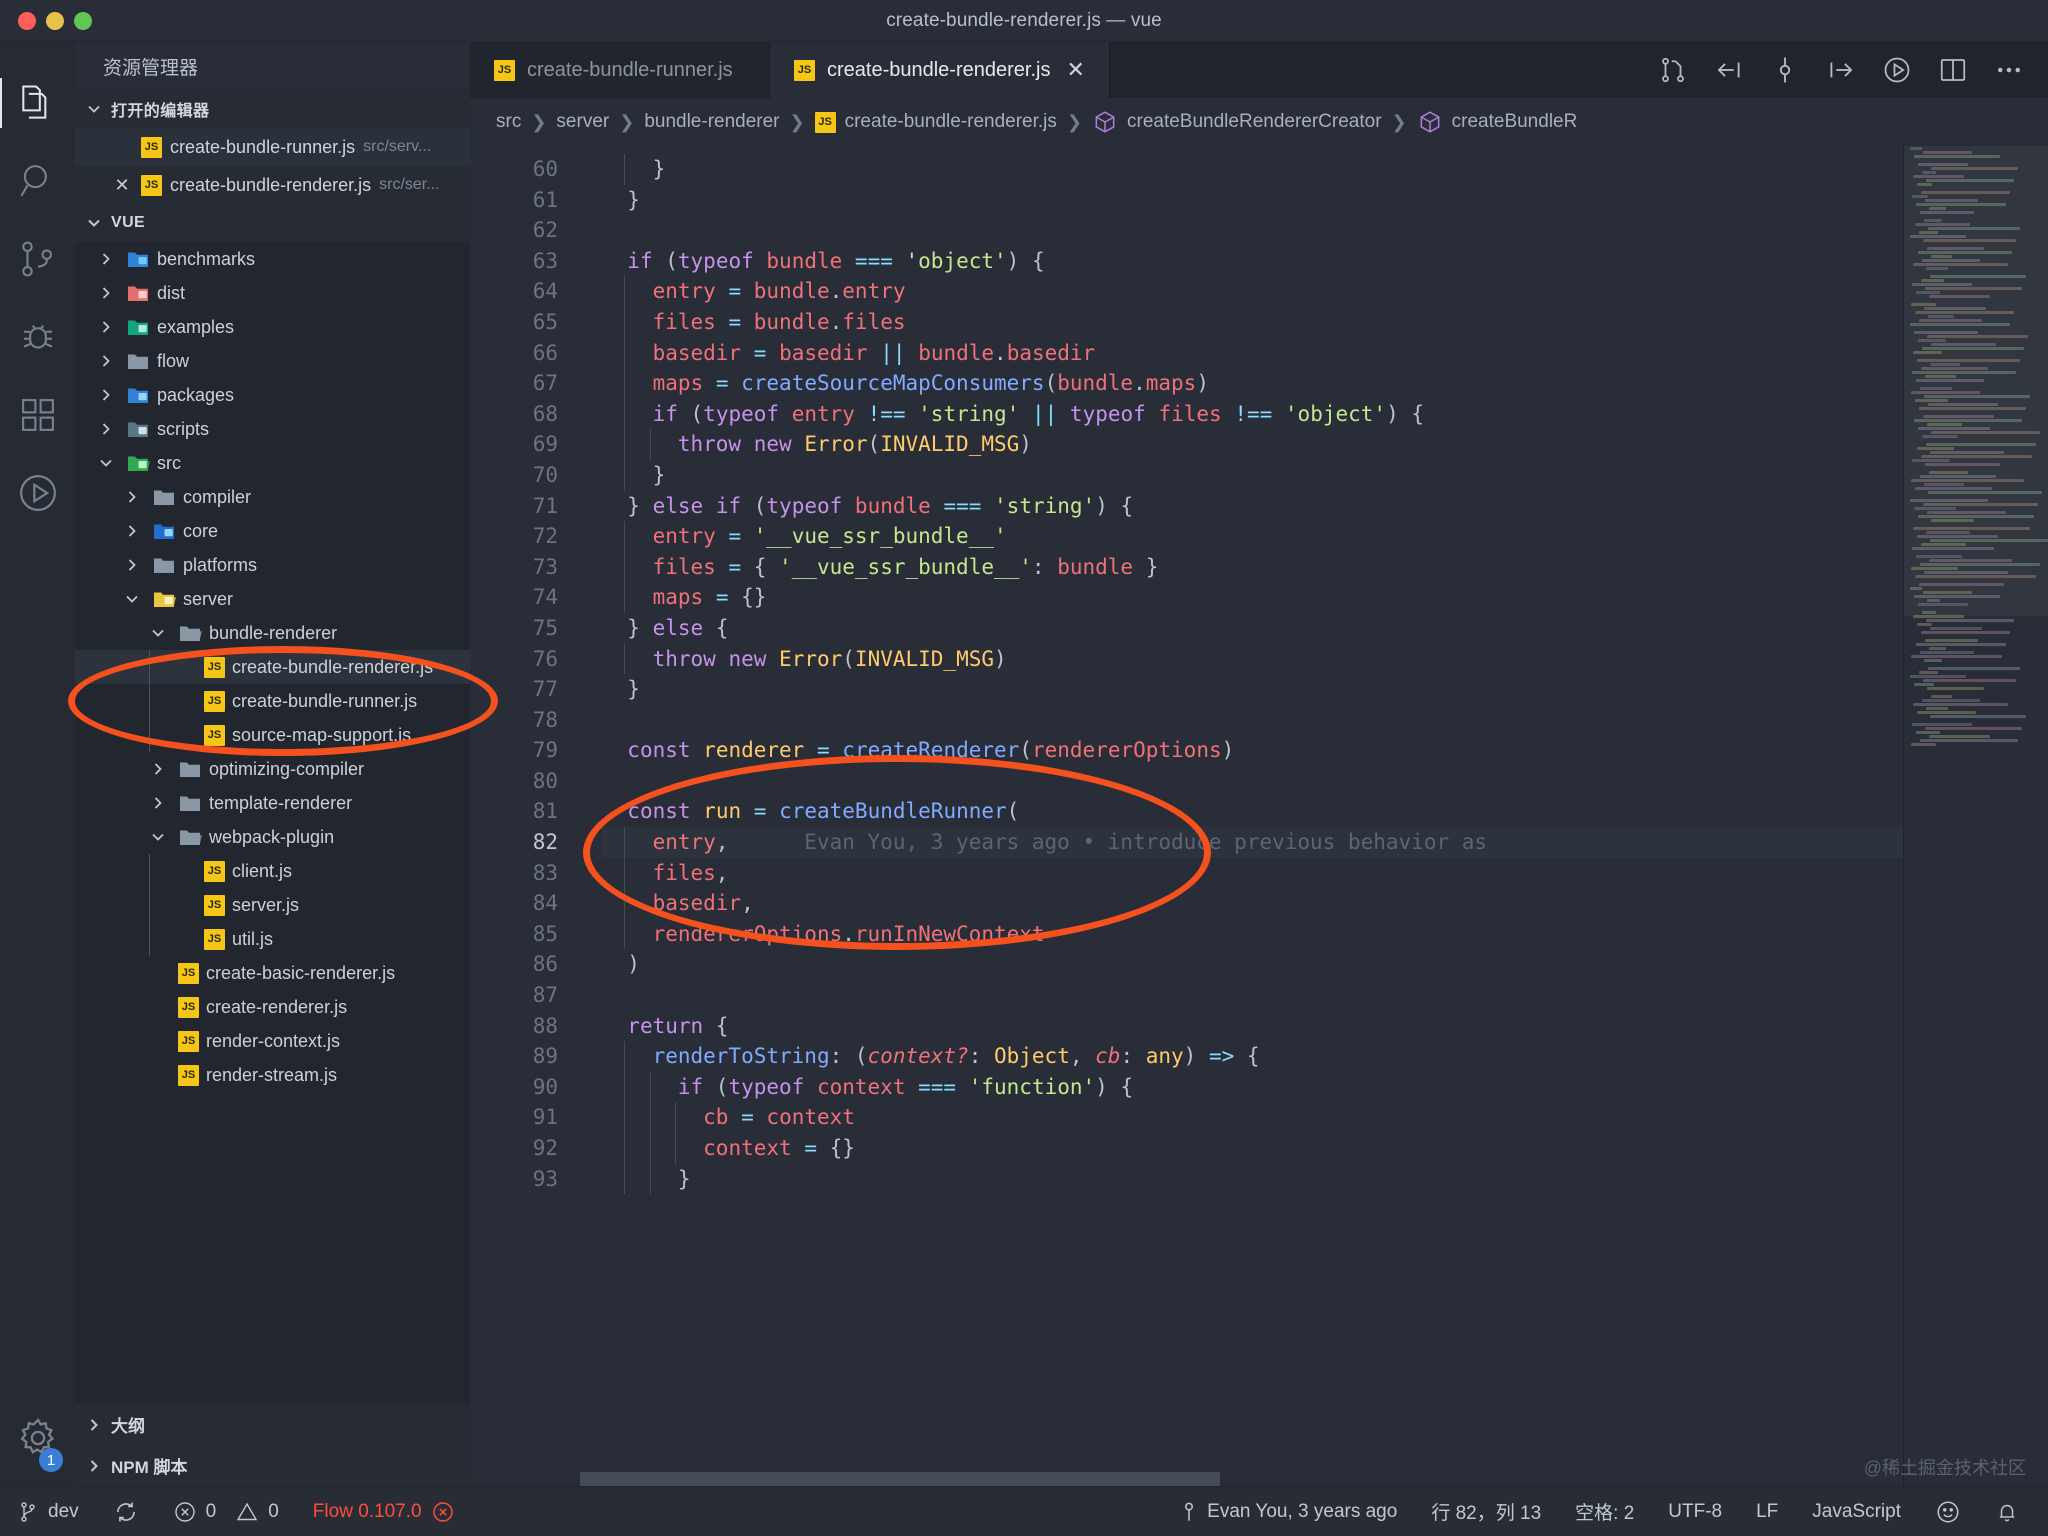  I want to click on tree-folder-item: template-renderer, so click(272, 803).